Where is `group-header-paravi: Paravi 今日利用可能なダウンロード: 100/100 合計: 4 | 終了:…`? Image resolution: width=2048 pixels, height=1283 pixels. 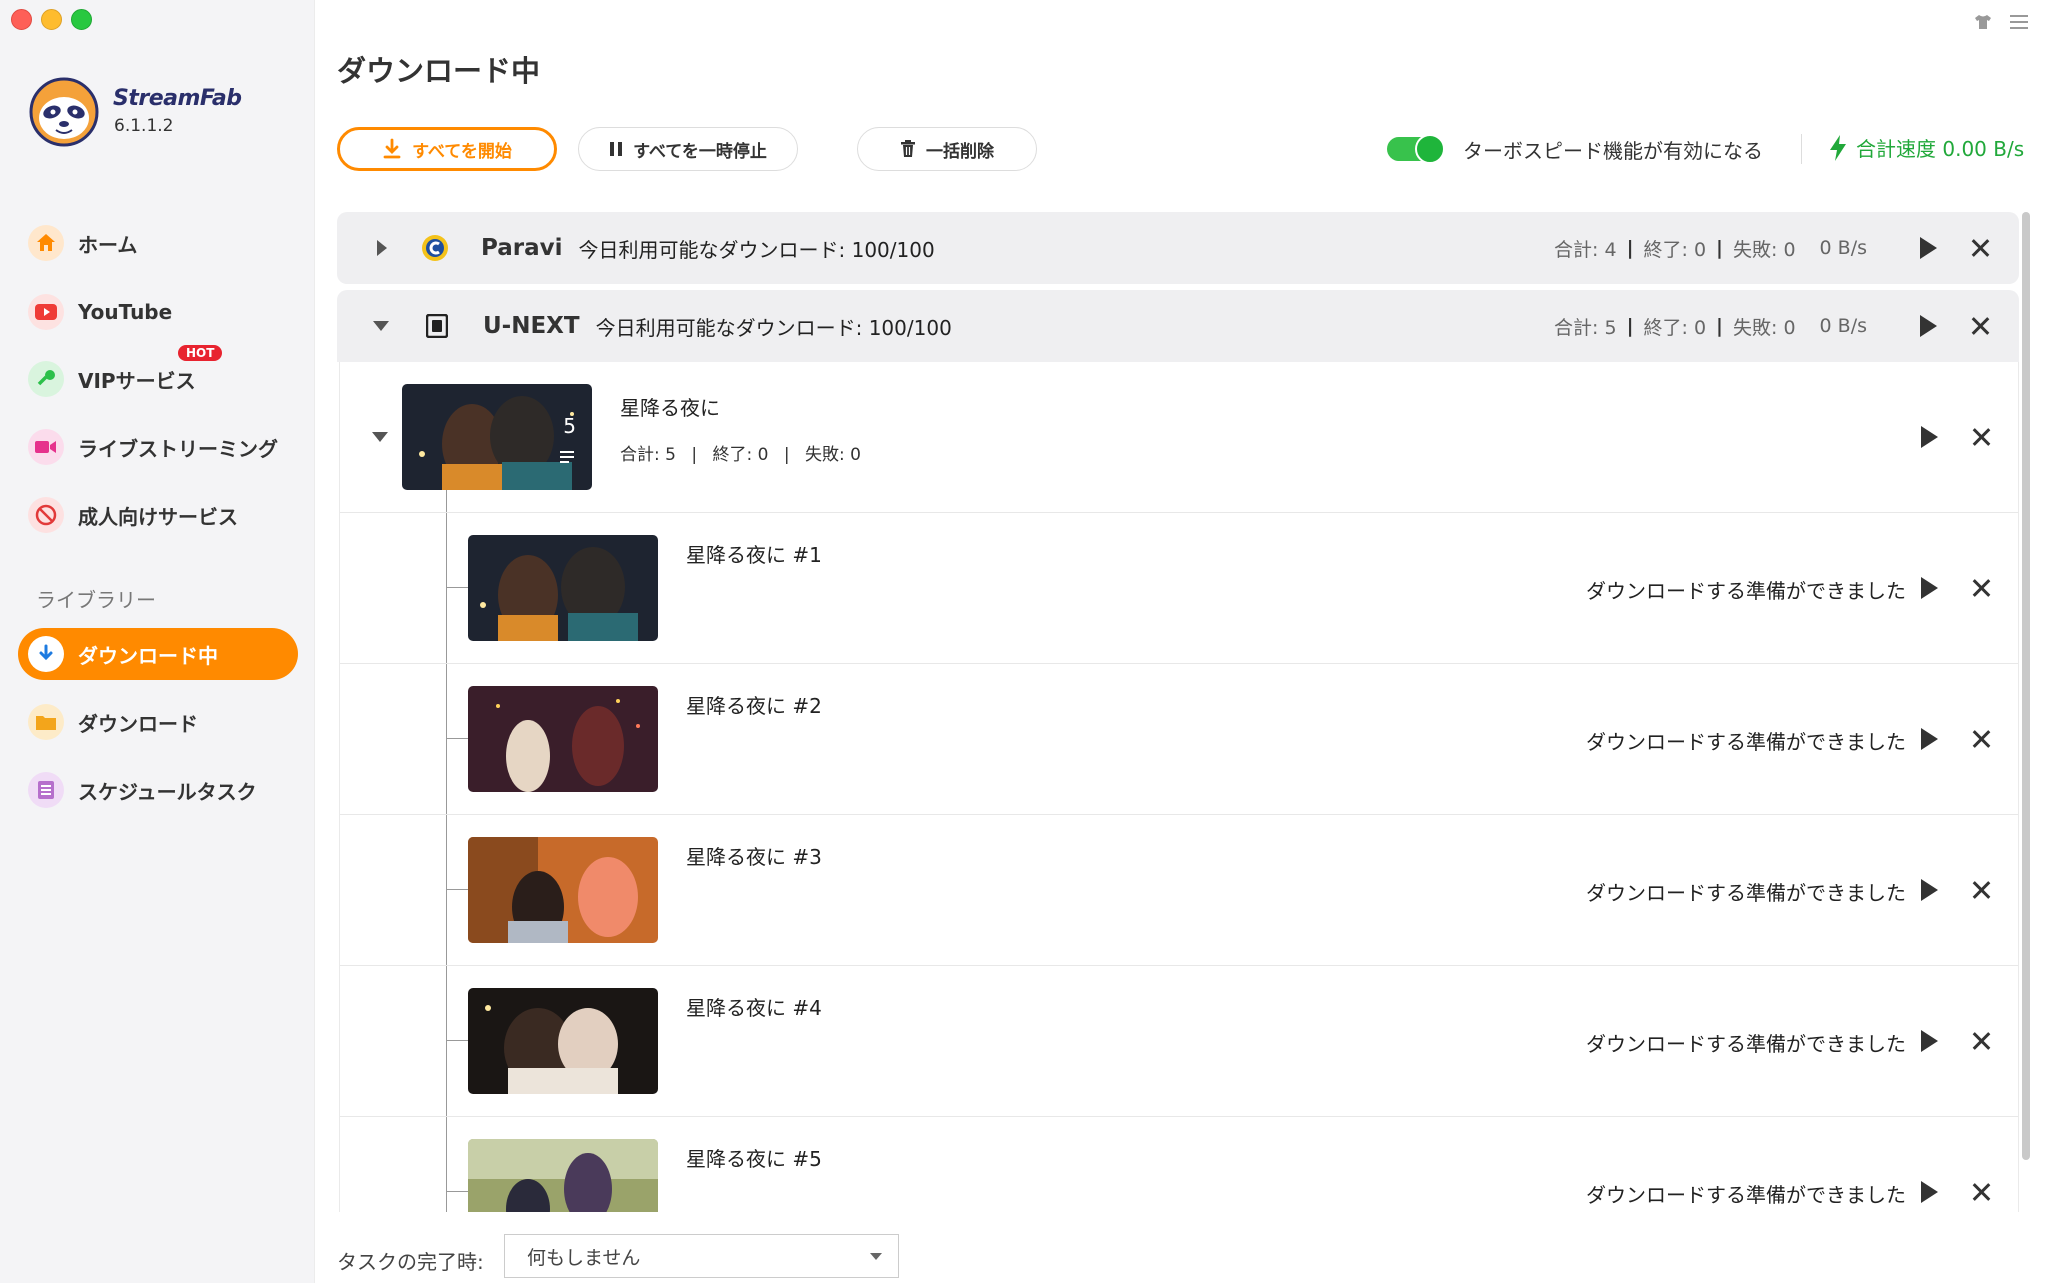
group-header-paravi: Paravi 今日利用可能なダウンロード: 100/100 合計: 4 | 終了:… is located at coordinates (1178, 248).